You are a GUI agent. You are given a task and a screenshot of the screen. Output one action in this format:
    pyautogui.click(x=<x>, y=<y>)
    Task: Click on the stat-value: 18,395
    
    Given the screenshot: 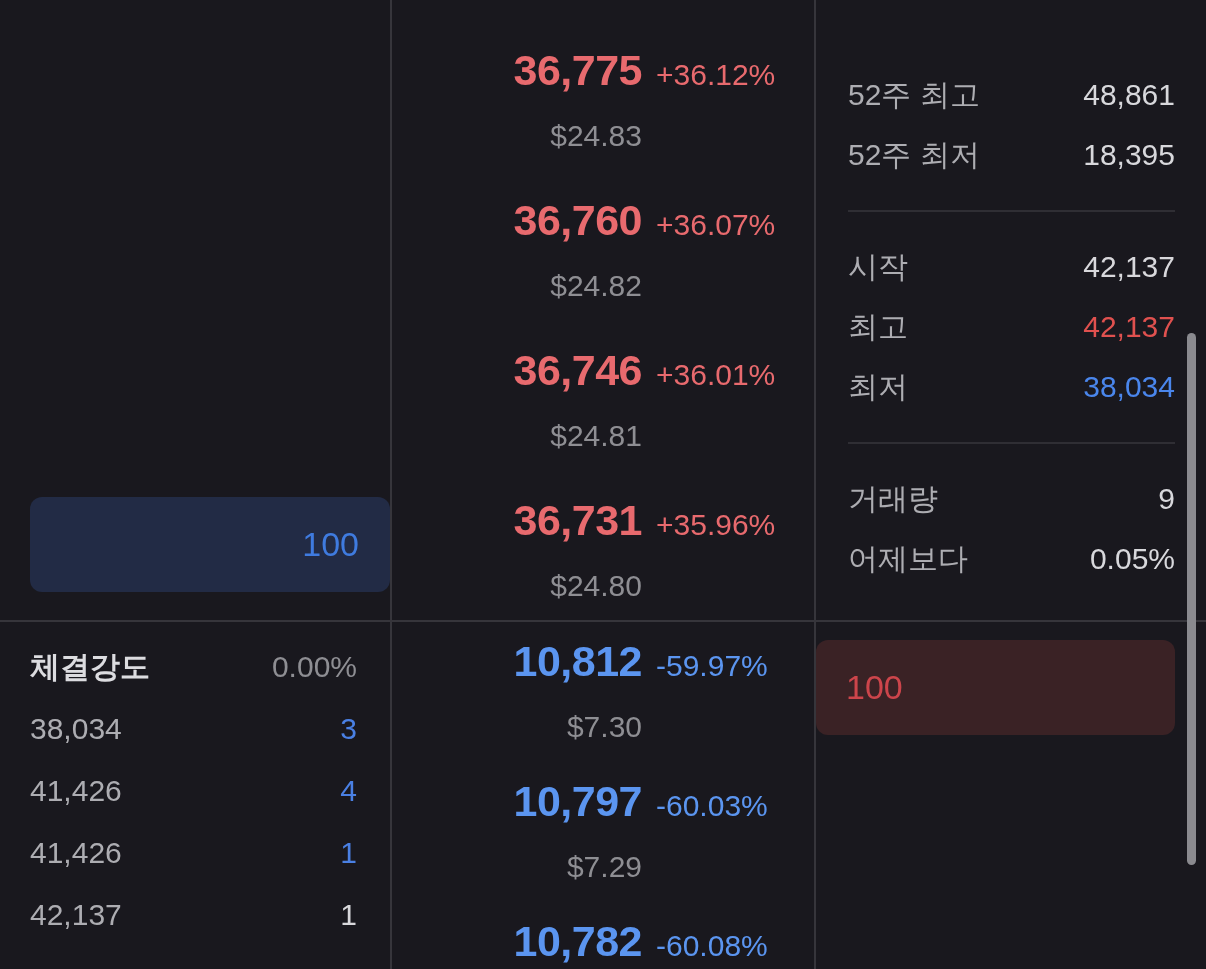 What is the action you would take?
    pyautogui.click(x=1129, y=155)
    